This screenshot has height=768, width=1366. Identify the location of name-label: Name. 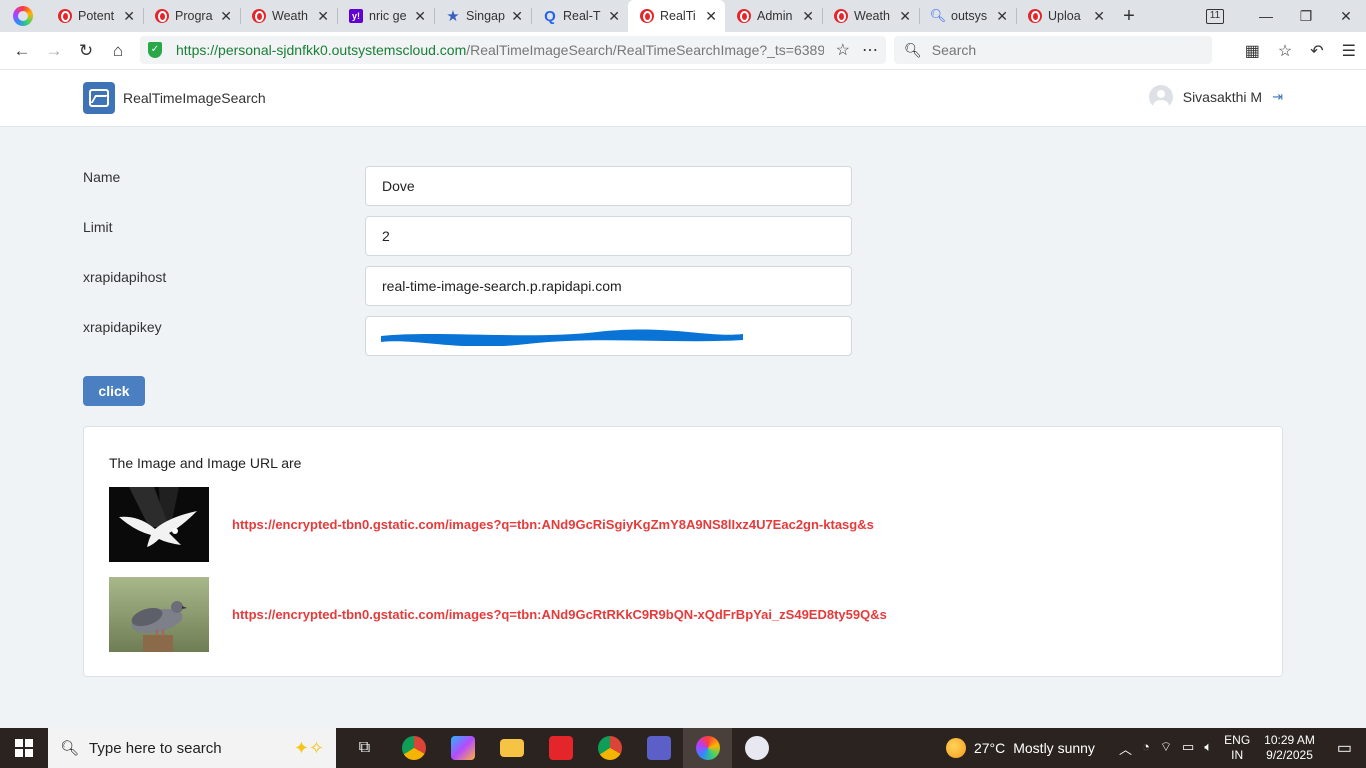
(102, 177).